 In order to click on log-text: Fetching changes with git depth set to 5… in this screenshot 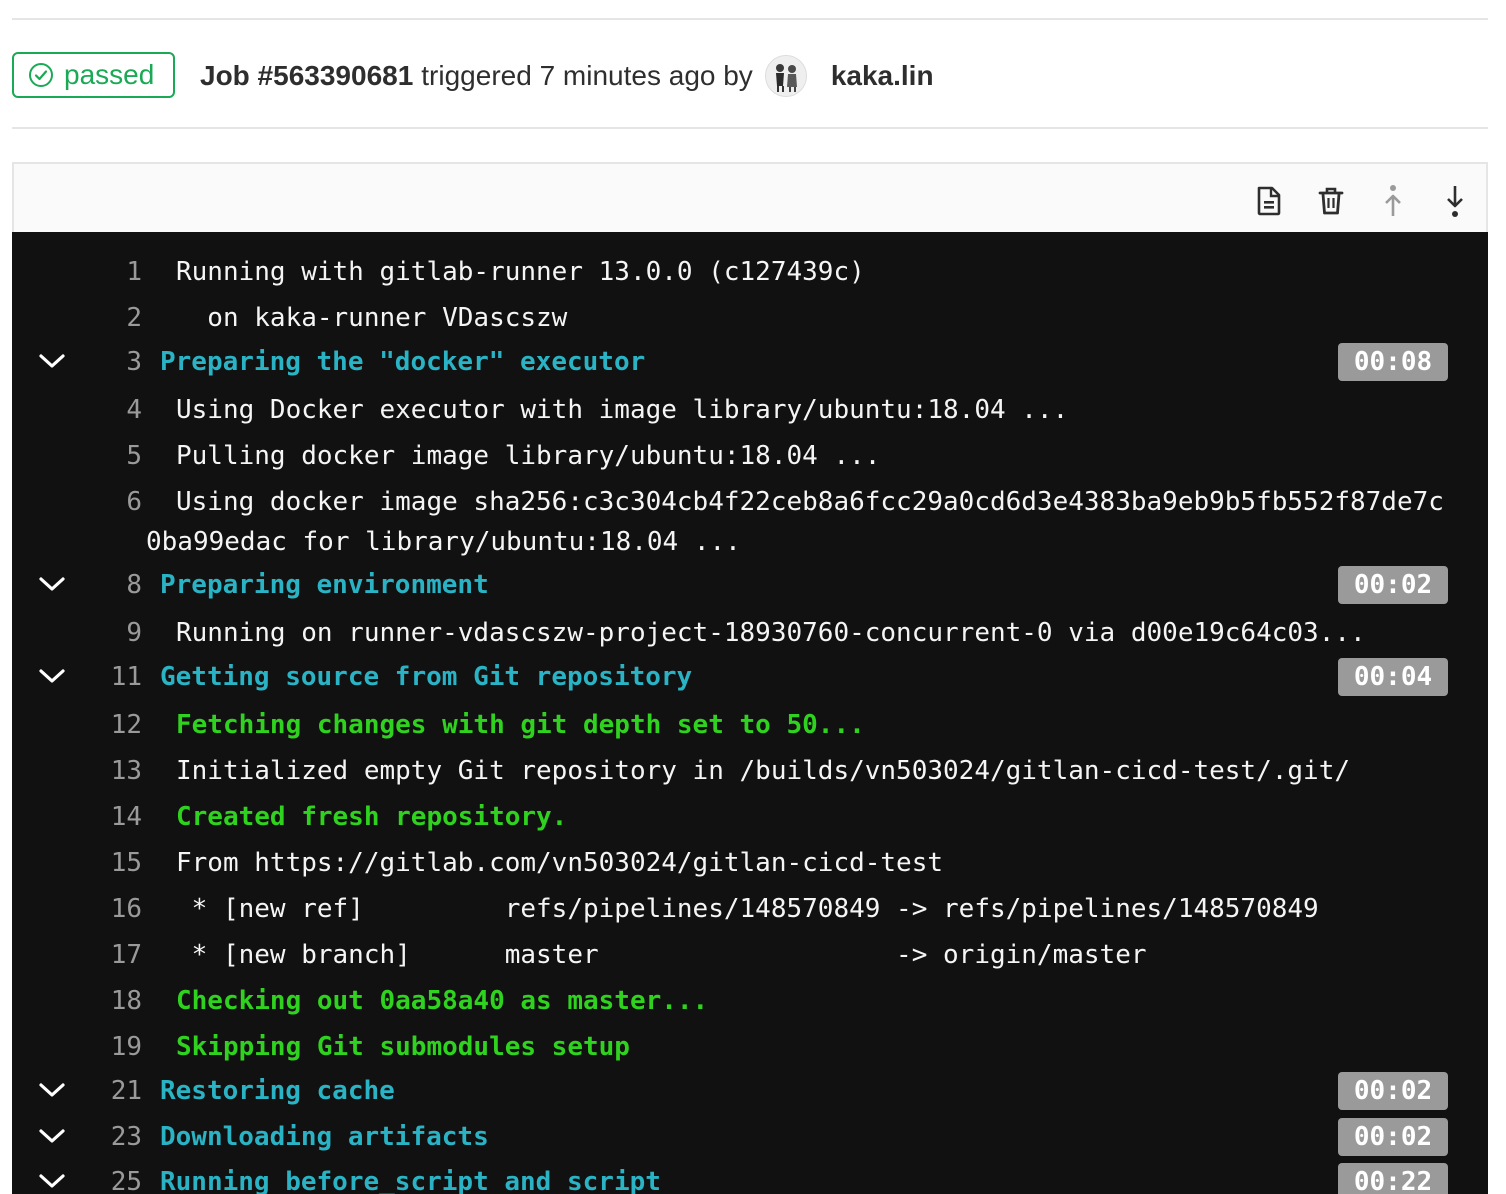, I will do `click(520, 725)`.